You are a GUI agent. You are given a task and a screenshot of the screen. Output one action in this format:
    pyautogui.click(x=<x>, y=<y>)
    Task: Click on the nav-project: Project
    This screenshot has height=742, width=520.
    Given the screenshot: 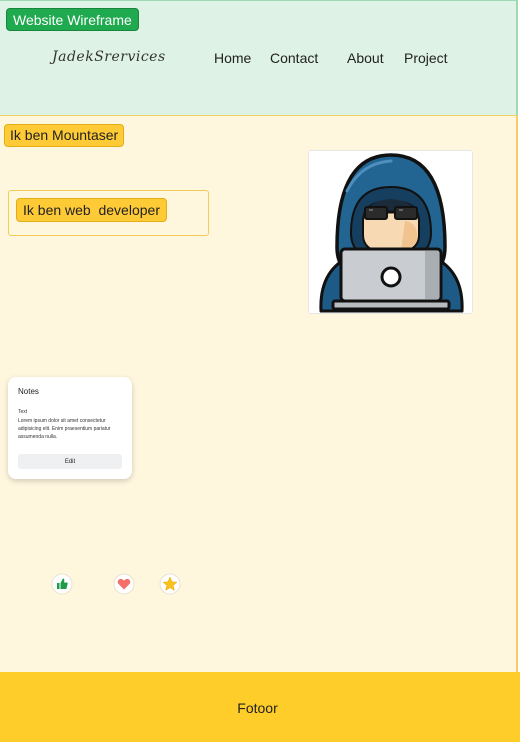 What is the action you would take?
    pyautogui.click(x=426, y=58)
    